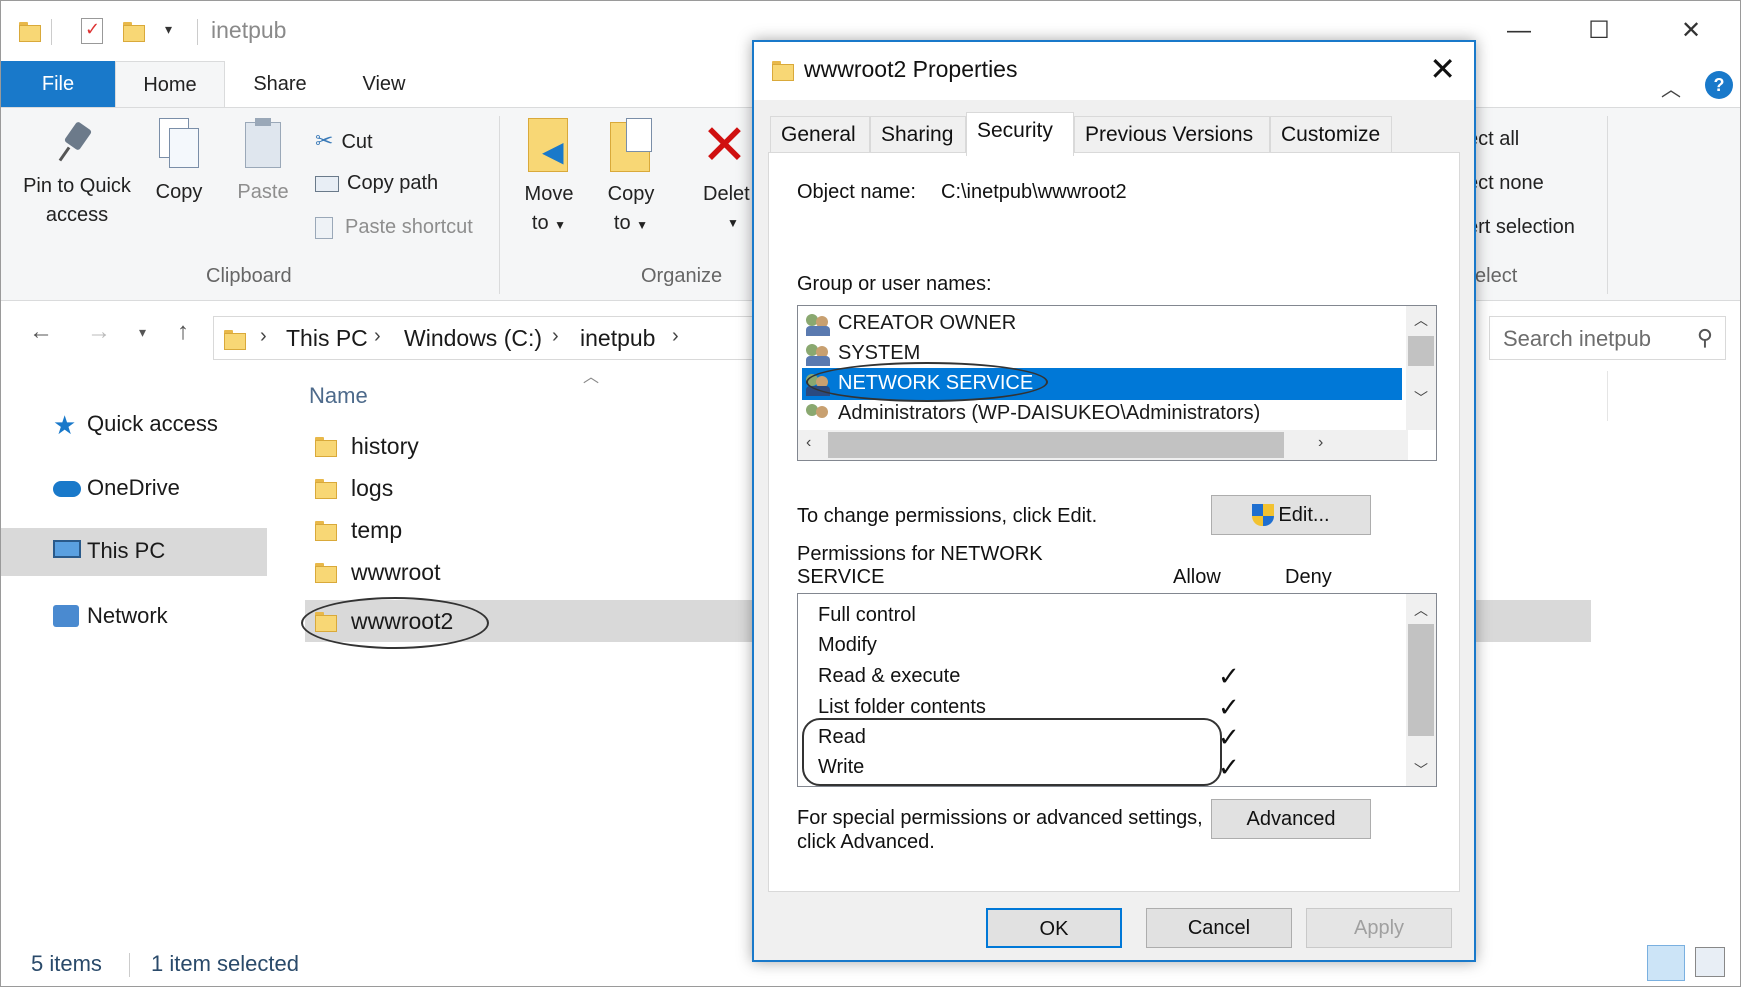 The width and height of the screenshot is (1741, 987). Describe the element at coordinates (1421, 368) in the screenshot. I see `users-scrollbar: ︿ ﹀` at that location.